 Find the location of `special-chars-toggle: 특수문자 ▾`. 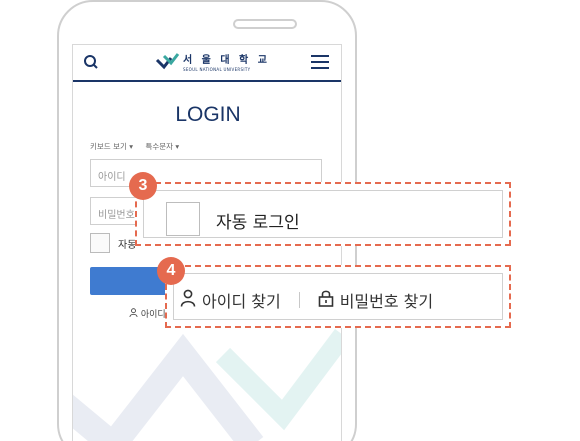

special-chars-toggle: 특수문자 ▾ is located at coordinates (162, 146).